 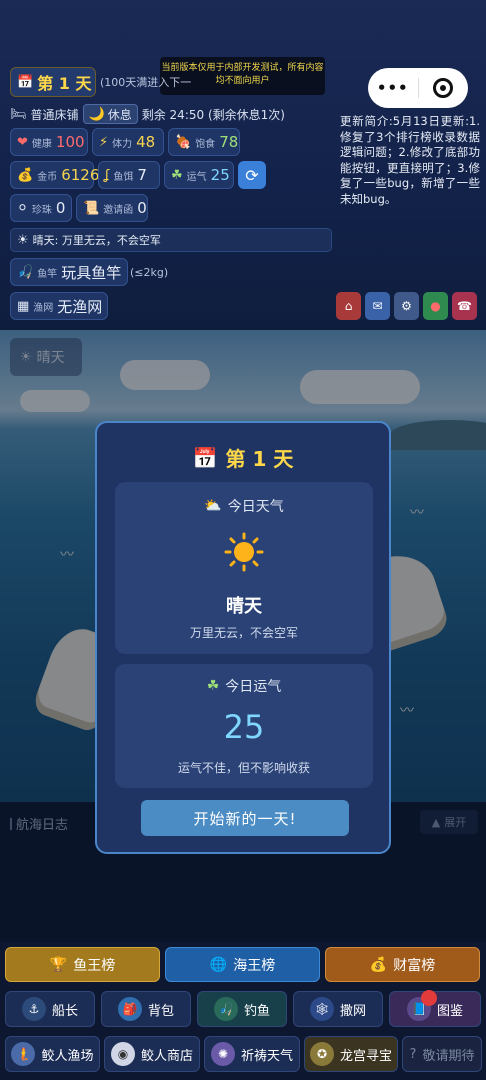 I want to click on nav-fishing-button: 🎣 钓鱼, so click(x=242, y=1009).